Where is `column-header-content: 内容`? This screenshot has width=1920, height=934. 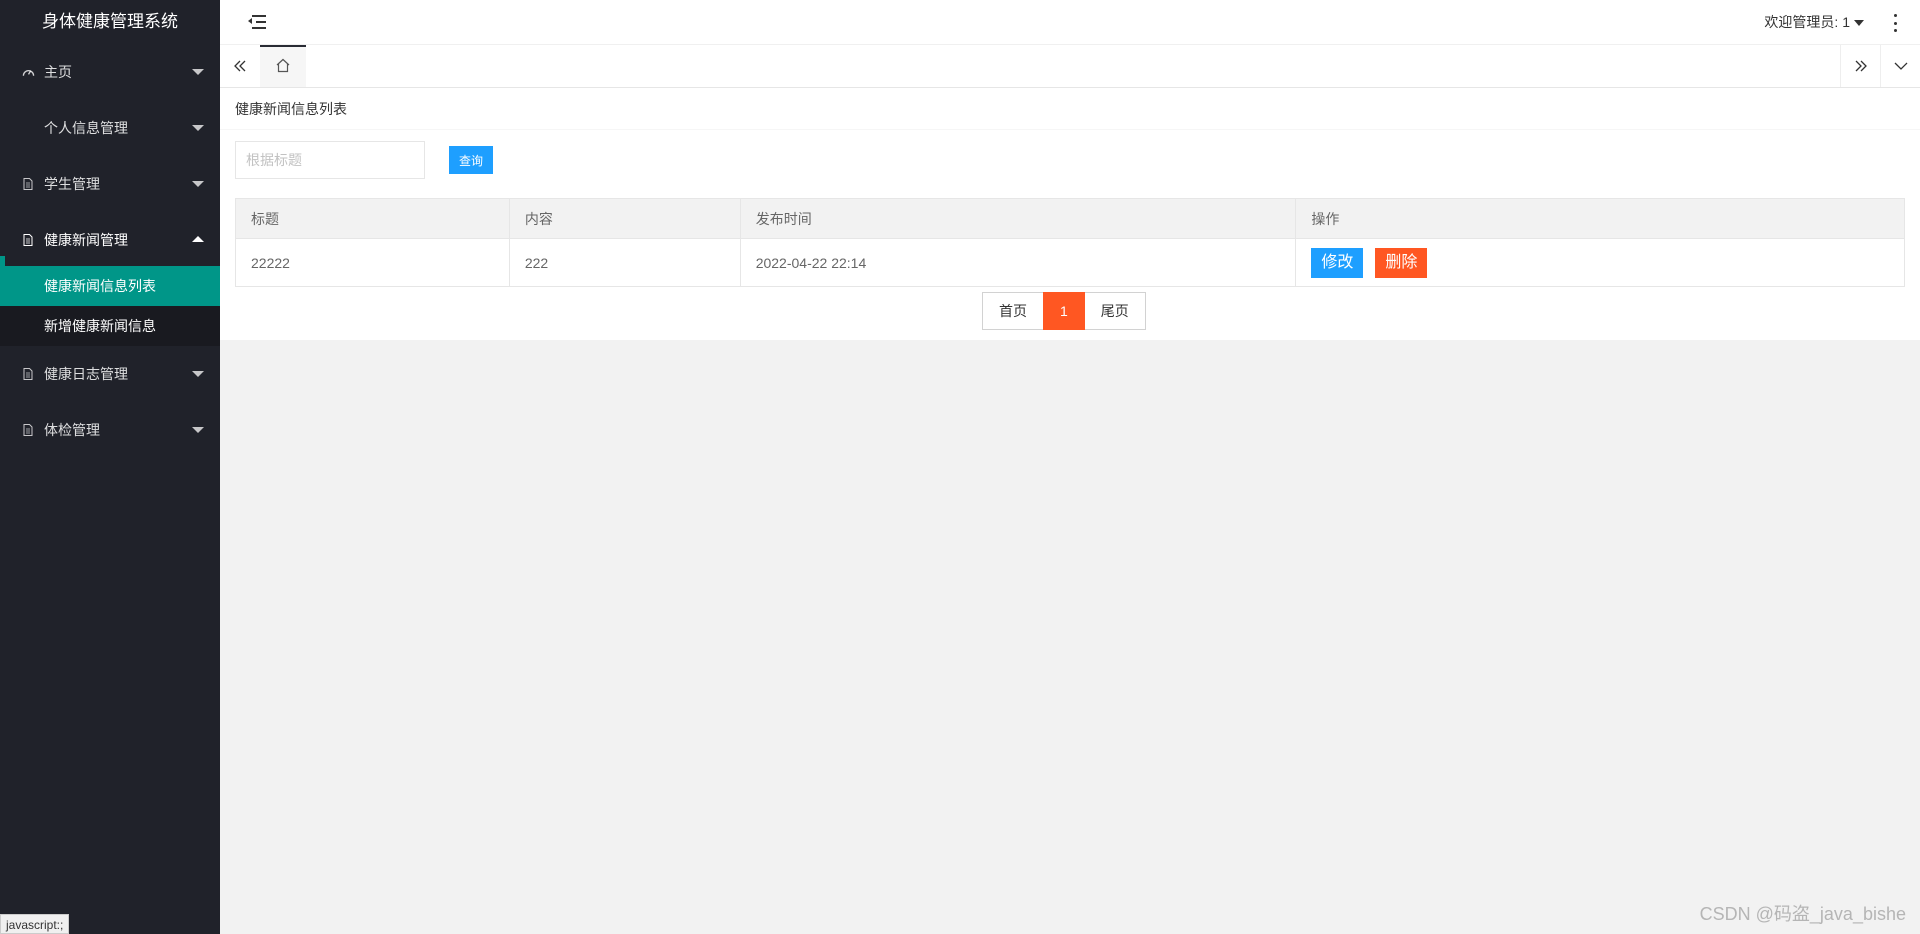 column-header-content: 内容 is located at coordinates (624, 218).